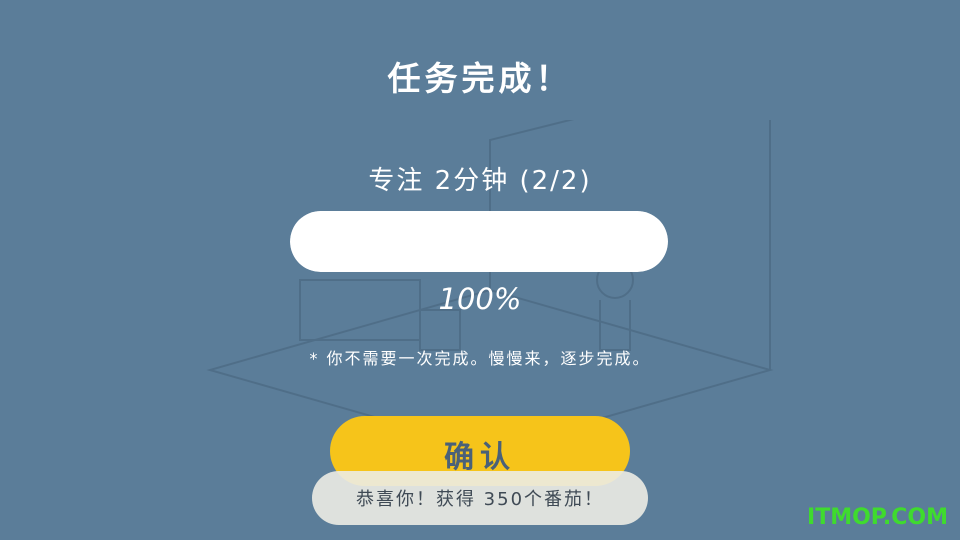 The width and height of the screenshot is (960, 540). Describe the element at coordinates (480, 181) in the screenshot. I see `task-label: 专注 2分钟 (2/2)` at that location.